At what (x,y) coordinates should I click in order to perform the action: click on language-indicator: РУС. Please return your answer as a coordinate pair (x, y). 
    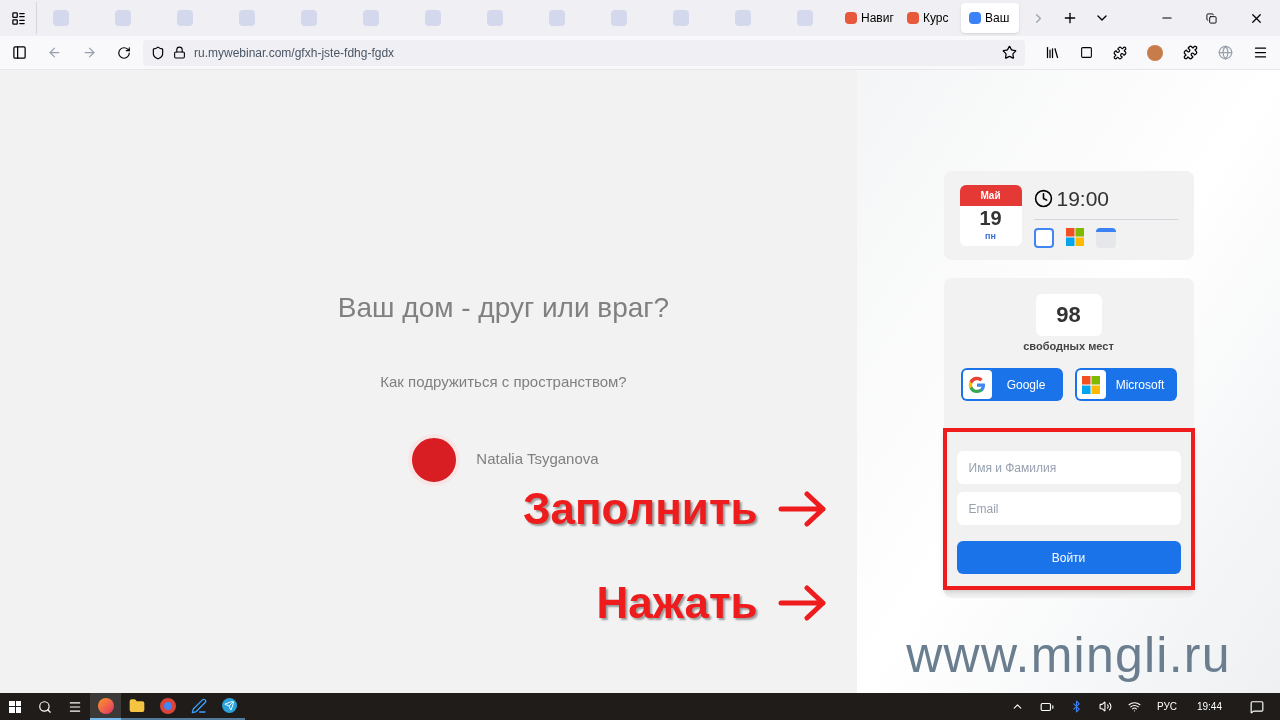
    Looking at the image, I should click on (1166, 706).